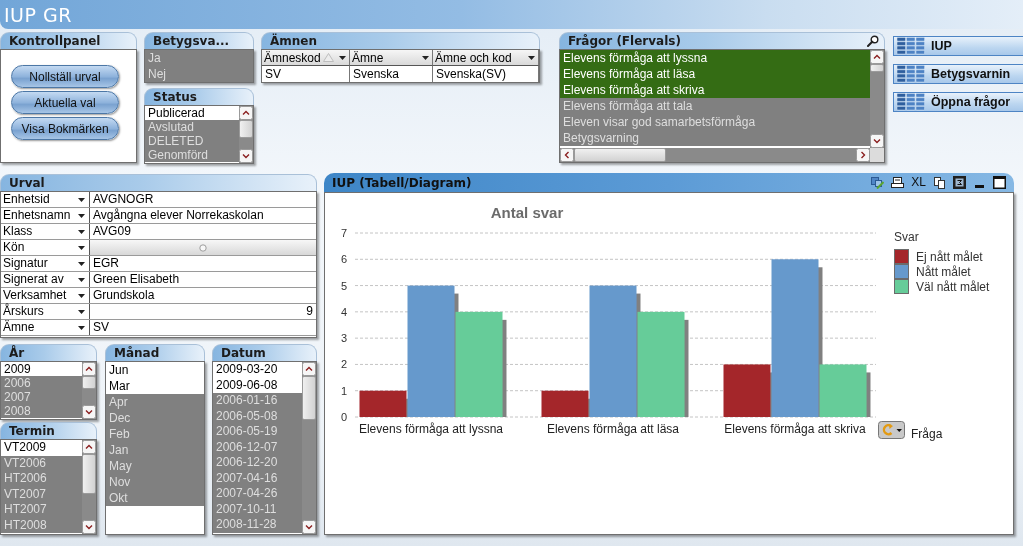  Describe the element at coordinates (257, 463) in the screenshot. I see `list-item: 2006-12-20` at that location.